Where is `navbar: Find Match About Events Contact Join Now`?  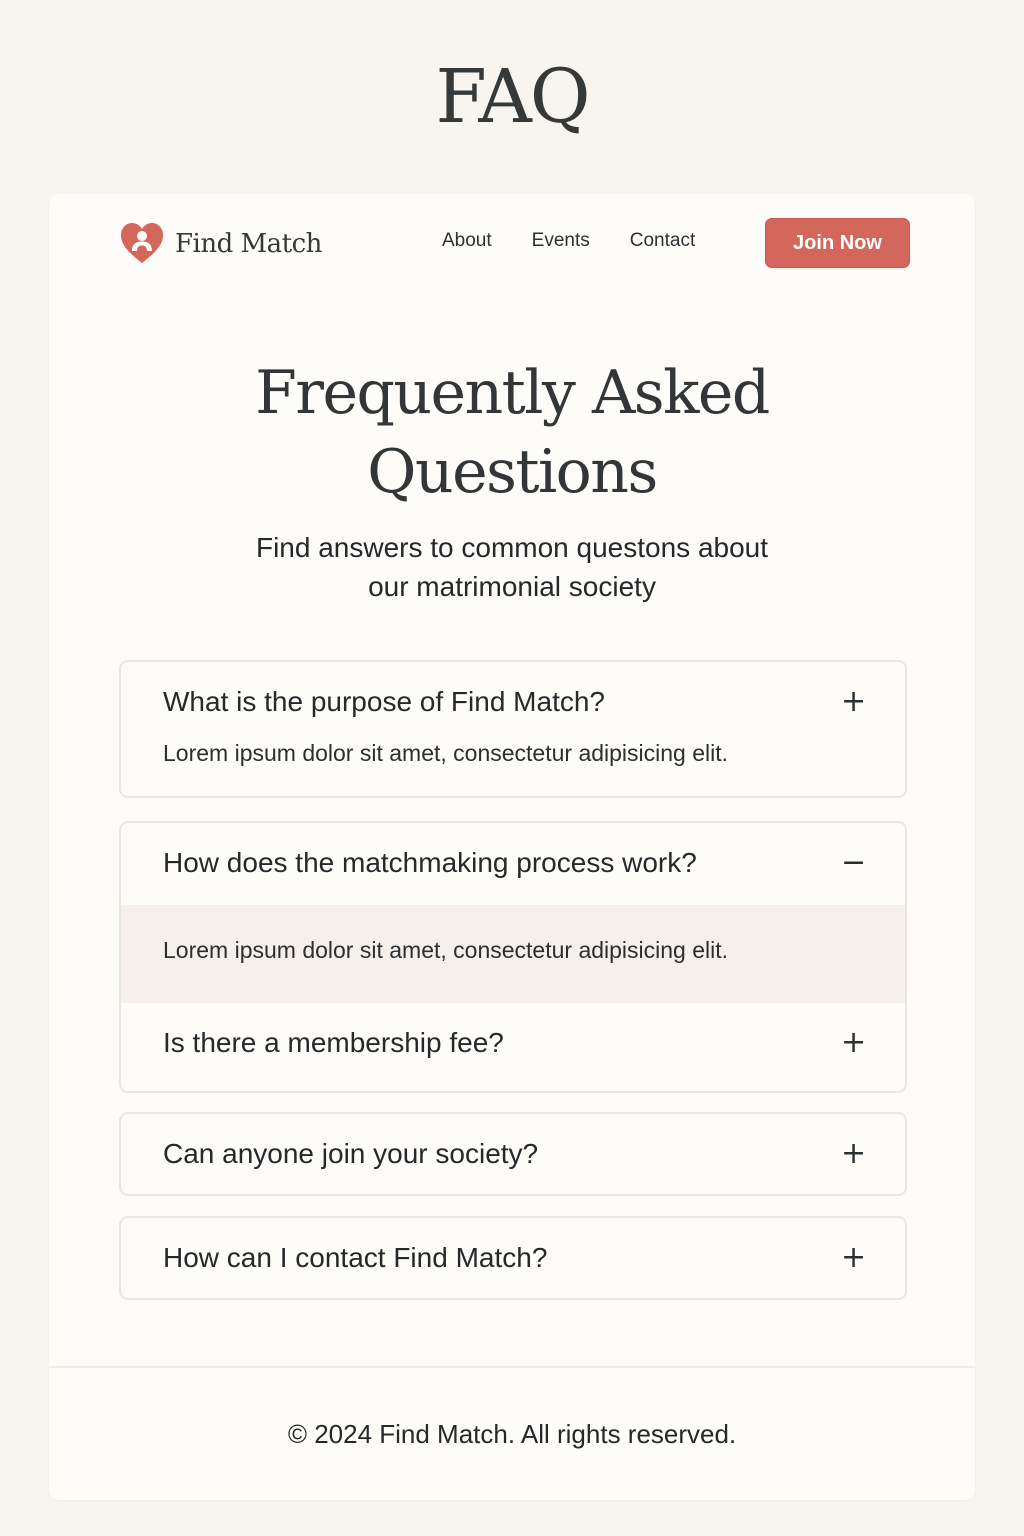 navbar: Find Match About Events Contact Join Now is located at coordinates (512, 244).